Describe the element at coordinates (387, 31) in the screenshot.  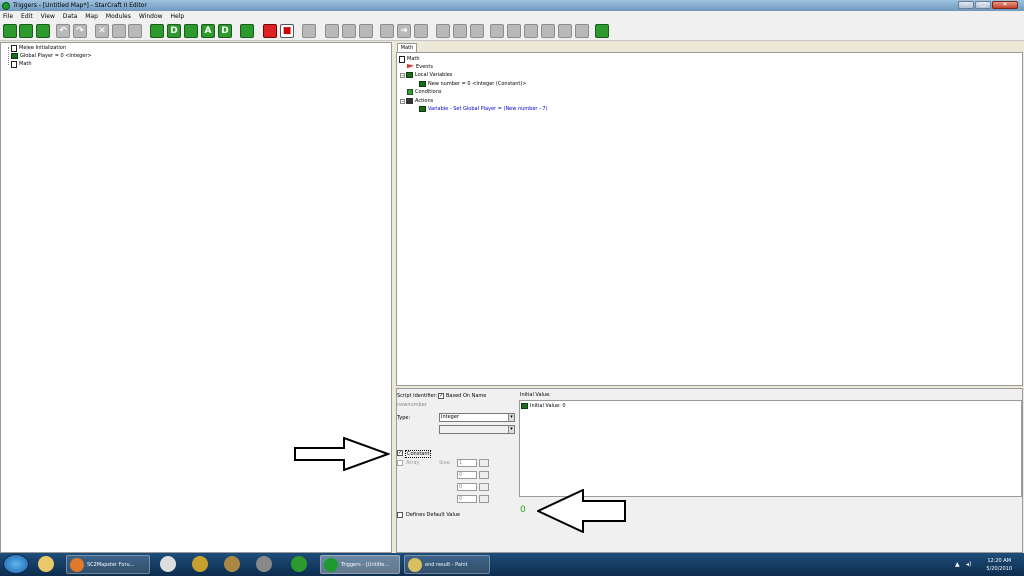
I see `flag-tool-icon` at that location.